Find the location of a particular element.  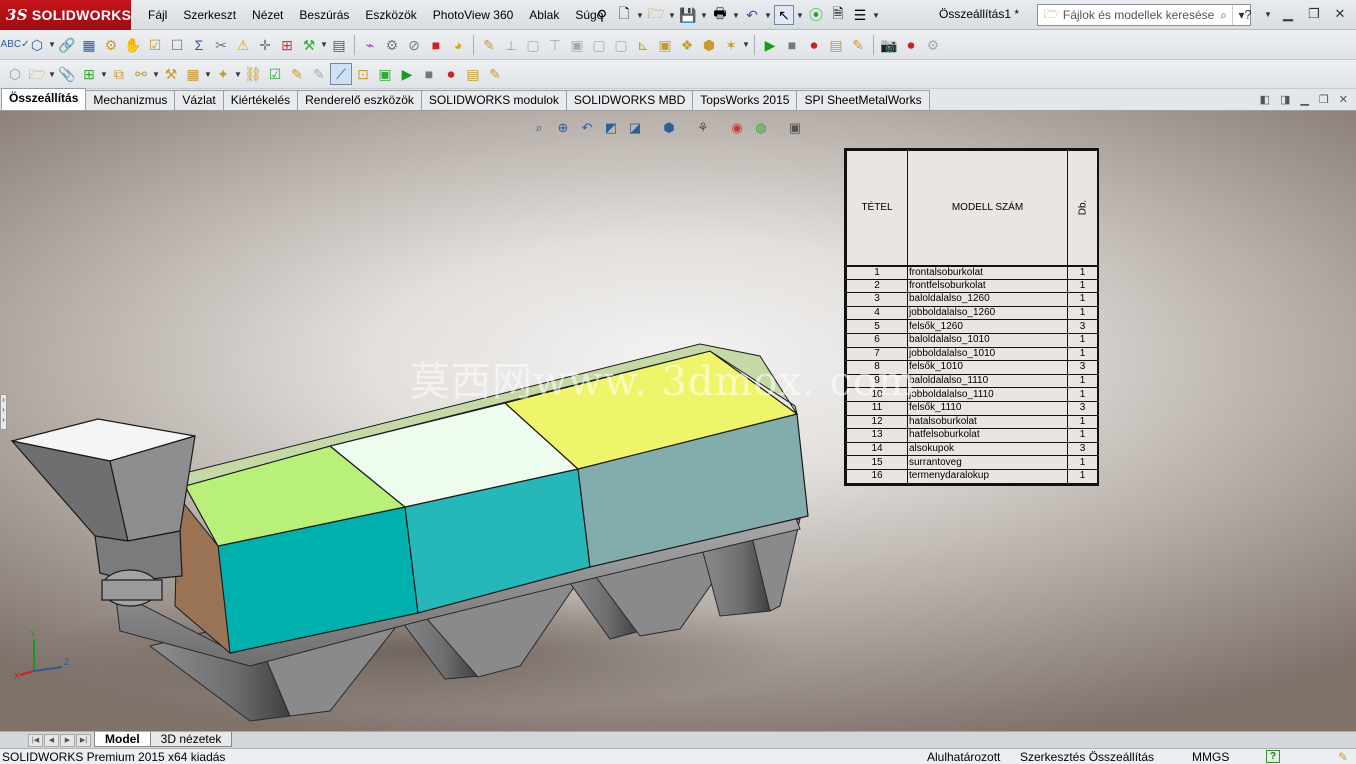

tab-mechanism: Mechanizmus is located at coordinates (130, 100).